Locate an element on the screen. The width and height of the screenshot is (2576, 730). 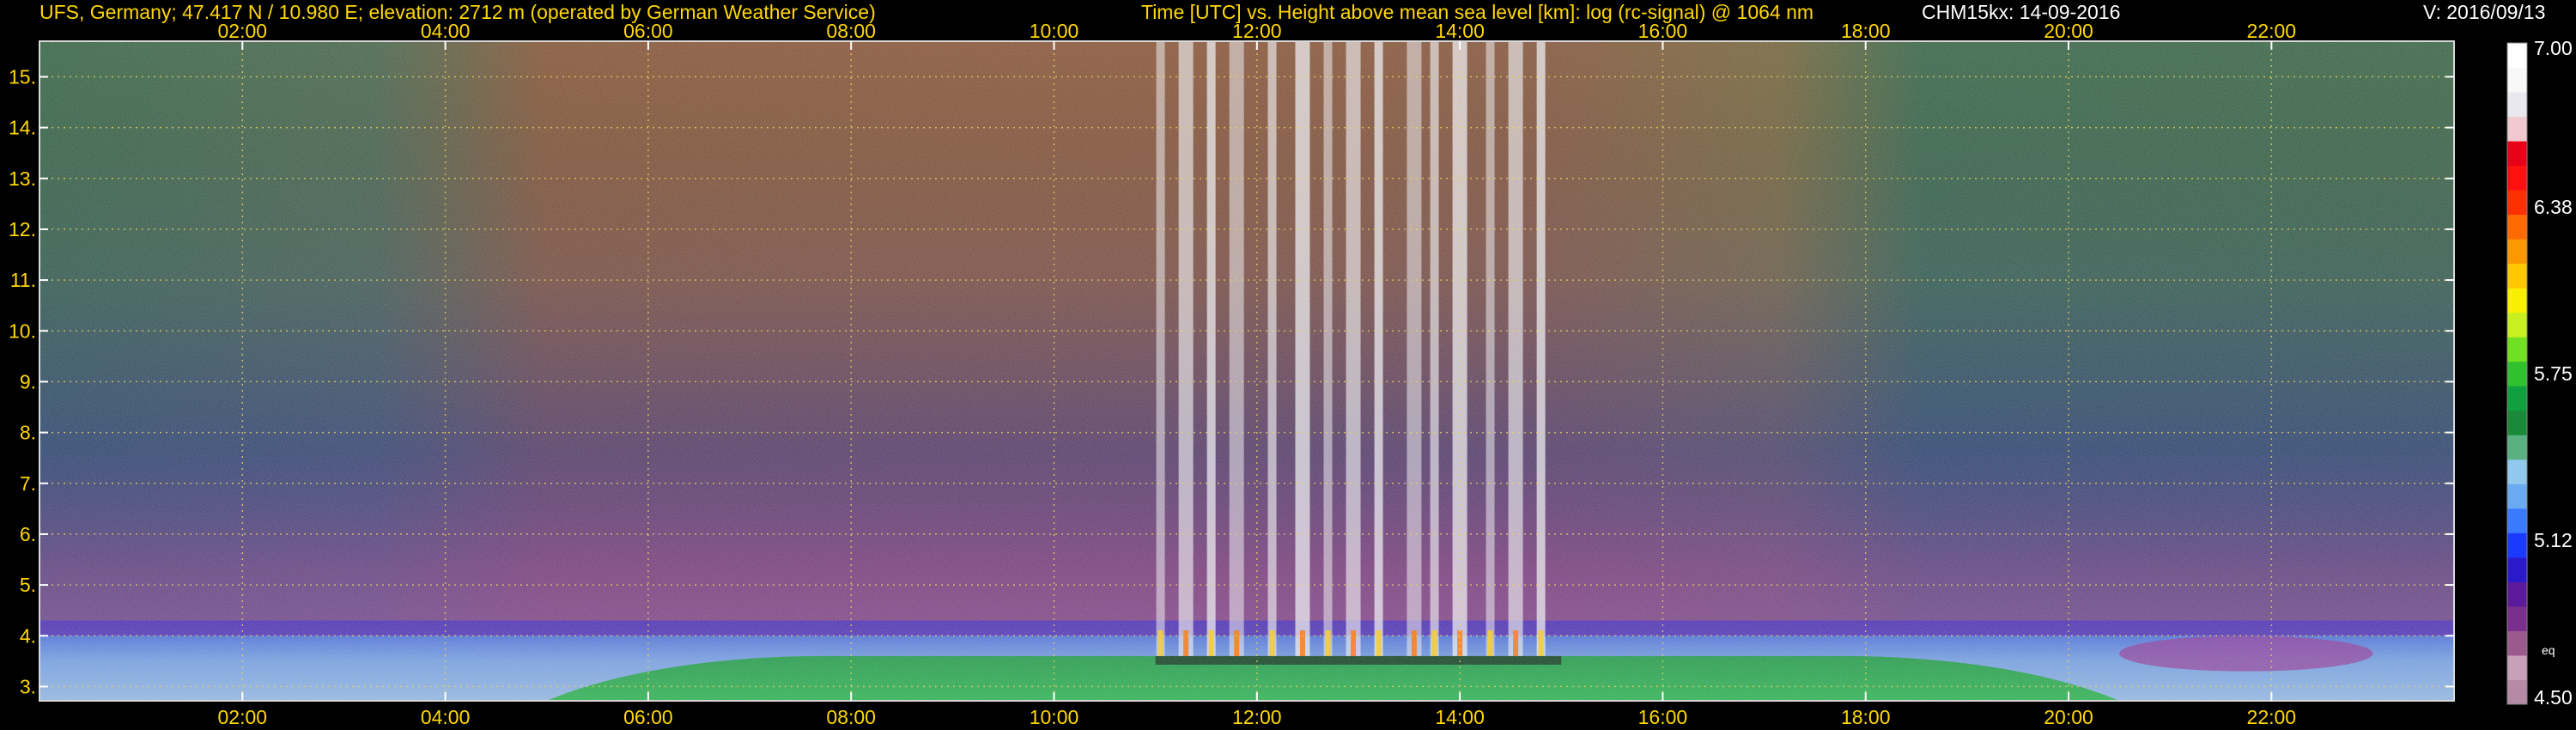
y-tick-label: 6. is located at coordinates (28, 534).